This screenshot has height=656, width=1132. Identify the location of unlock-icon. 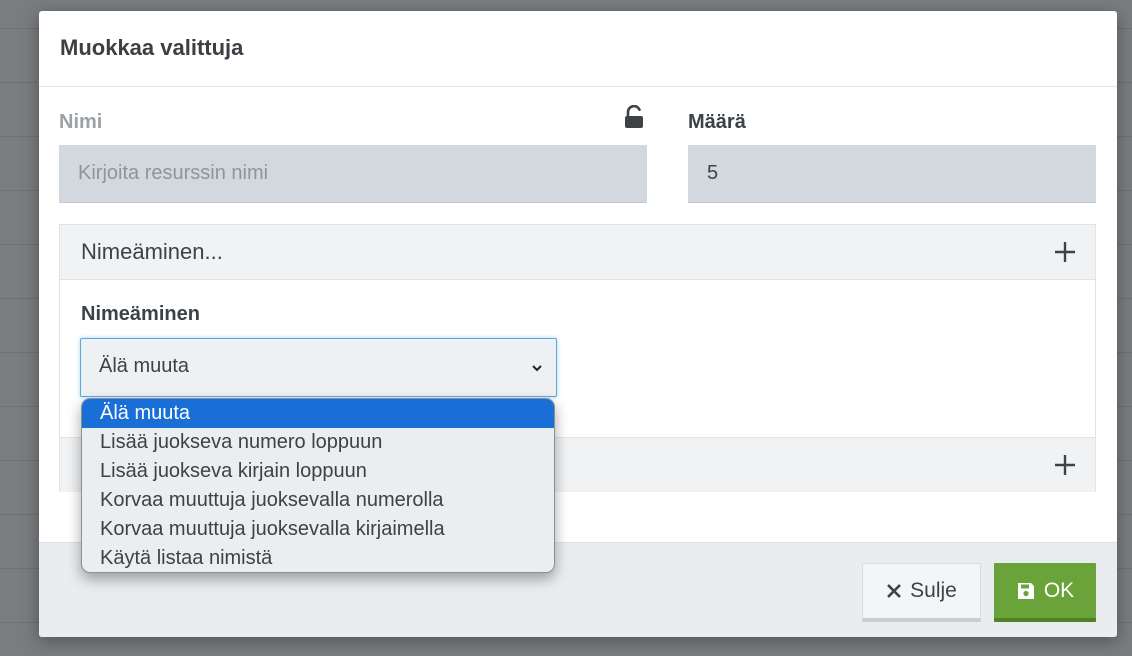
(634, 117).